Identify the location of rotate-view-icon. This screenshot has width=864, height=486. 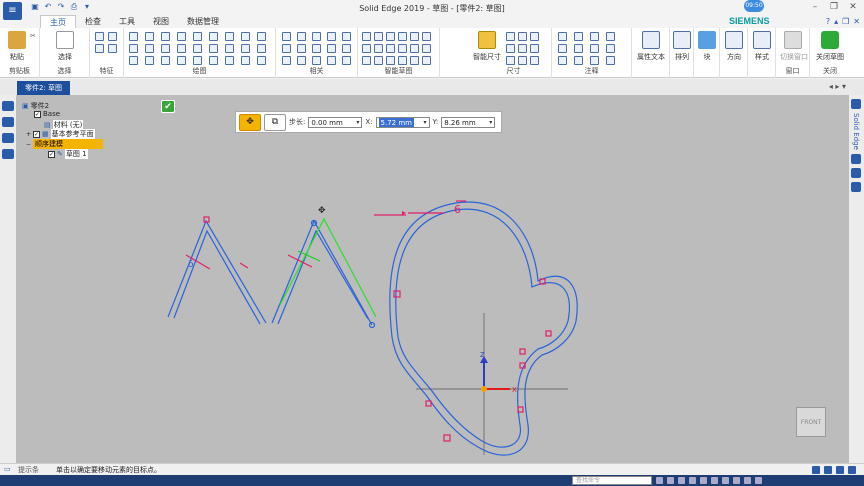
(692, 480).